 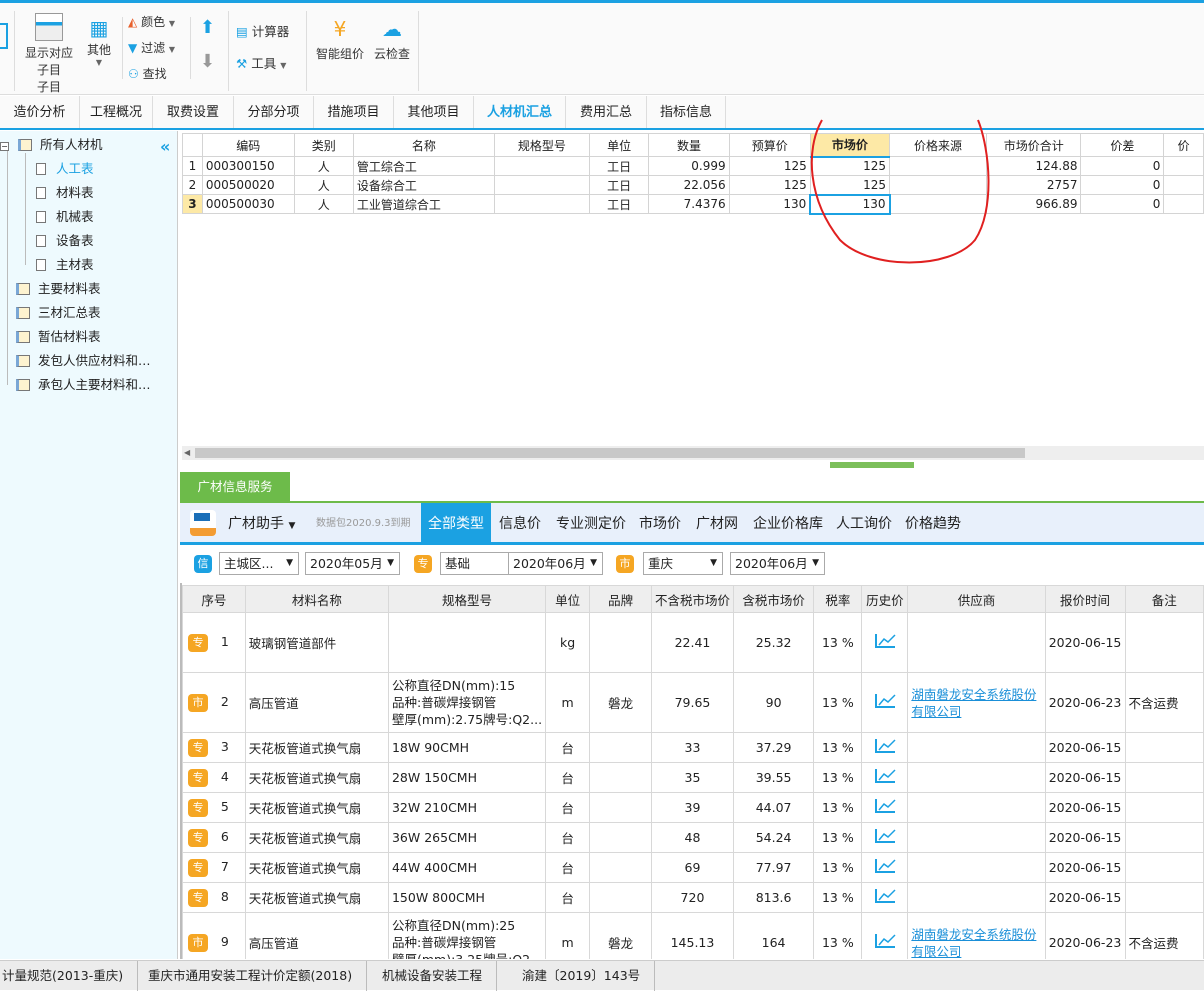 I want to click on cell-budget: 130, so click(x=769, y=204).